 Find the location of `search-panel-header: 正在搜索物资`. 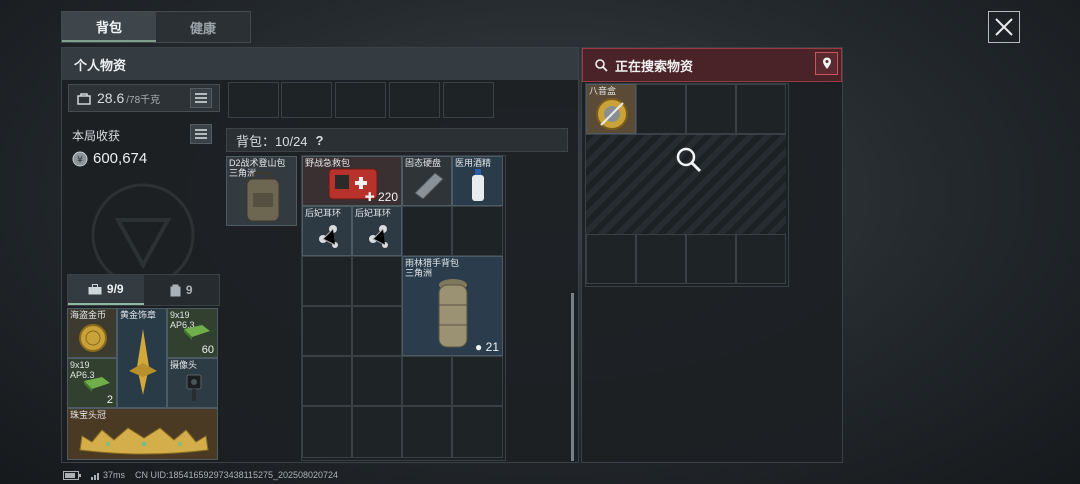

search-panel-header: 正在搜索物资 is located at coordinates (712, 65).